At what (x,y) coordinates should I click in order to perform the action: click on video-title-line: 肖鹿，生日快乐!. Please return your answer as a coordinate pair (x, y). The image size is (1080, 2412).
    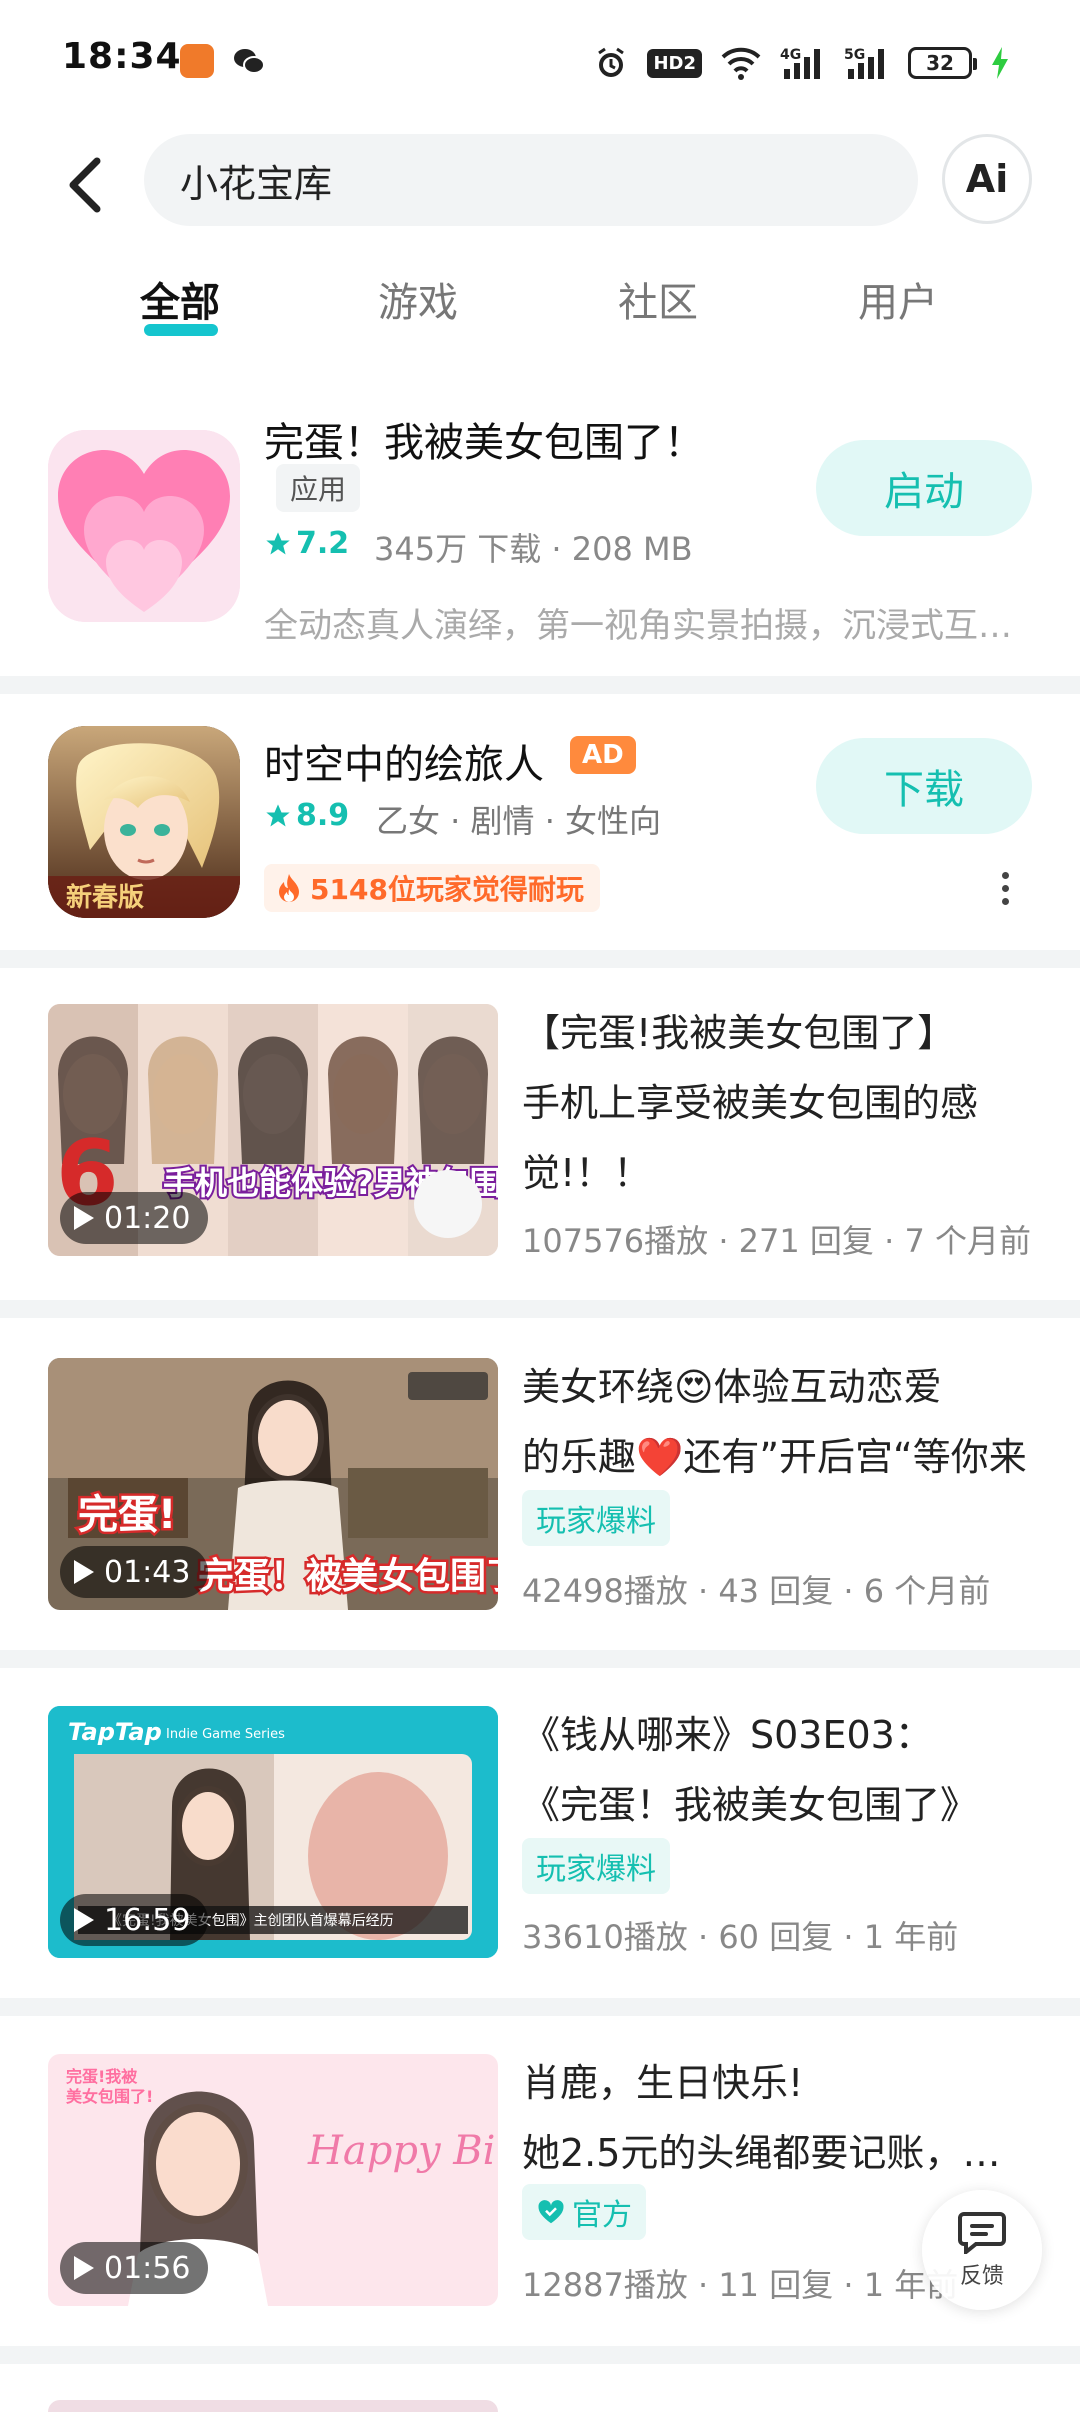
    Looking at the image, I should click on (663, 2083).